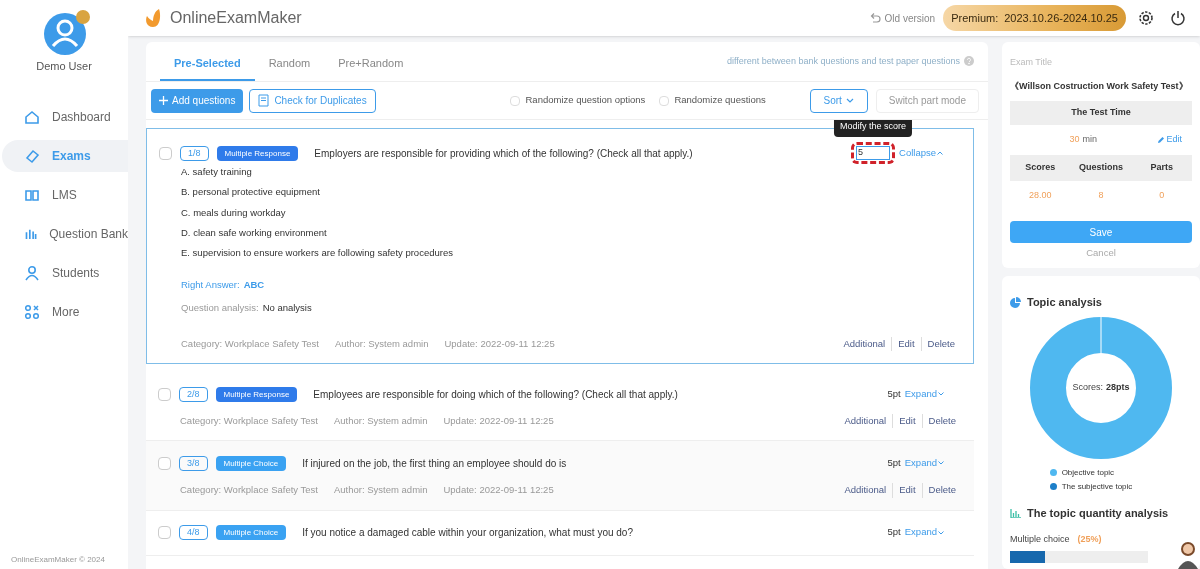  What do you see at coordinates (163, 100) in the screenshot?
I see `plus-icon` at bounding box center [163, 100].